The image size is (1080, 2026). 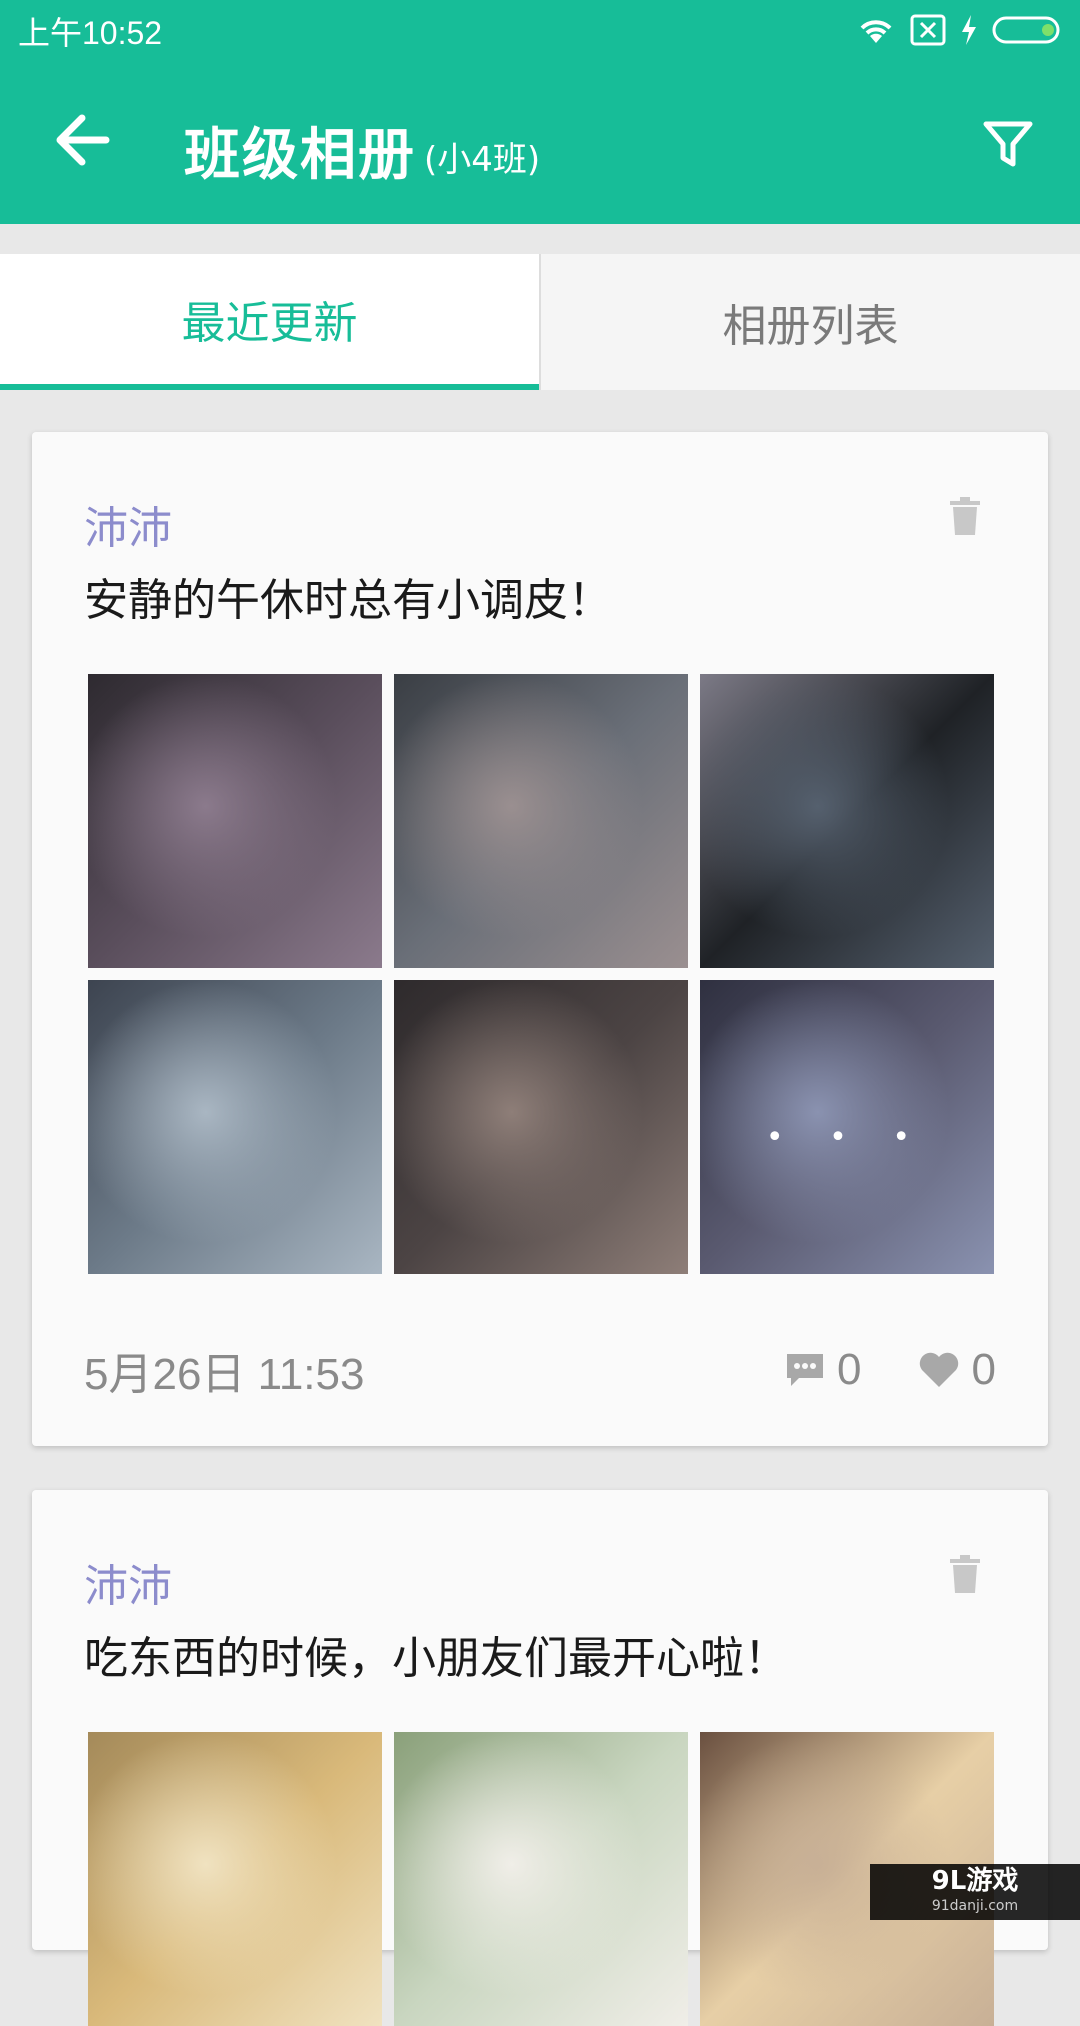 I want to click on watermark-main: 9L游戏, so click(x=975, y=1881).